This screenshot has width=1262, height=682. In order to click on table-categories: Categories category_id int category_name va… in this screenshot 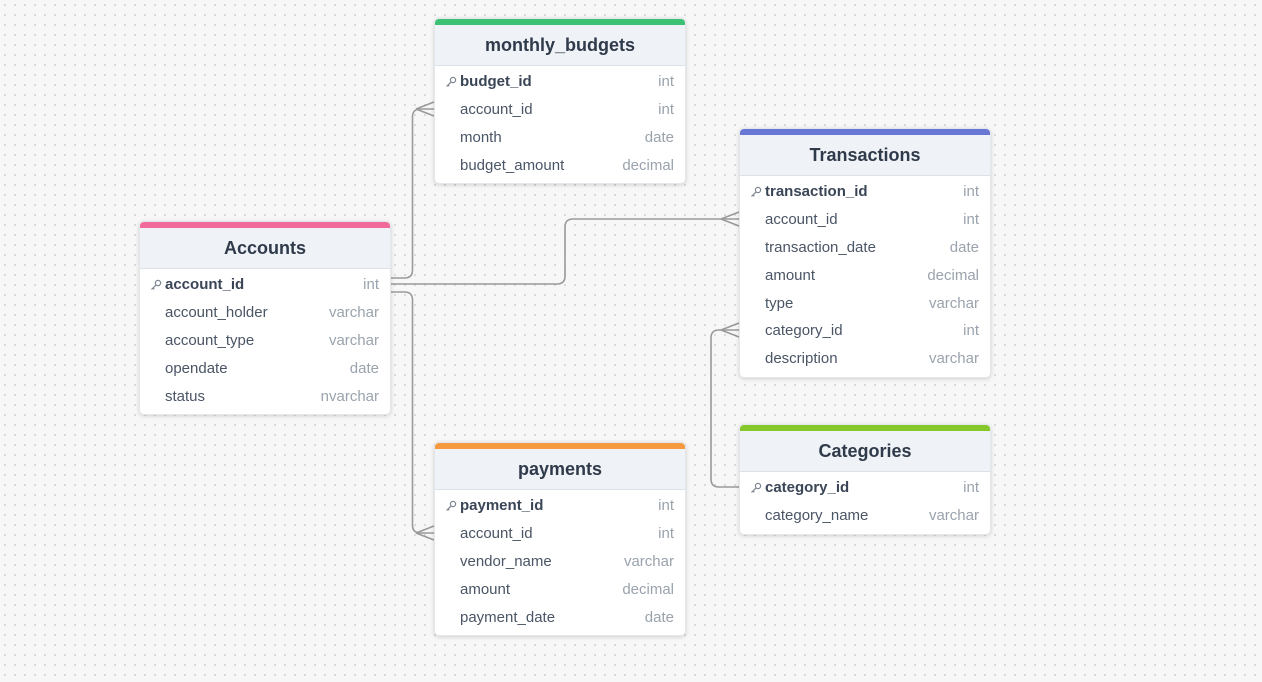, I will do `click(865, 479)`.